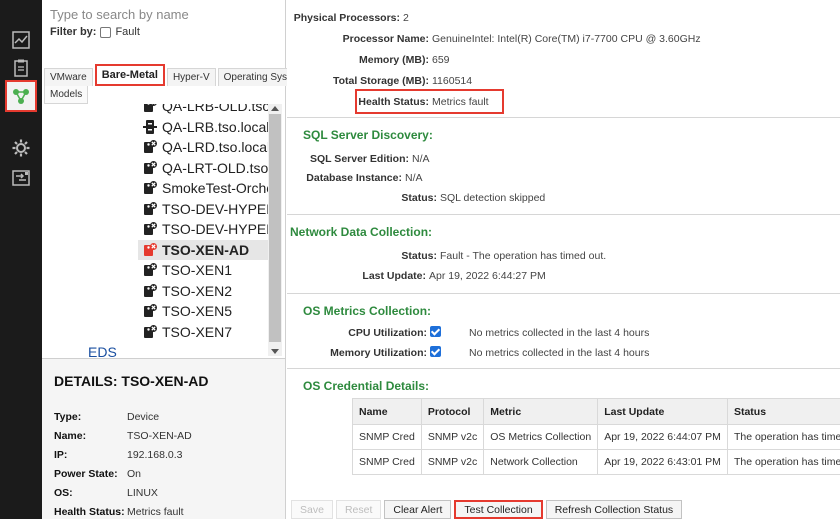 Image resolution: width=840 pixels, height=519 pixels. What do you see at coordinates (86, 474) in the screenshot?
I see `detail-key: Power State:` at bounding box center [86, 474].